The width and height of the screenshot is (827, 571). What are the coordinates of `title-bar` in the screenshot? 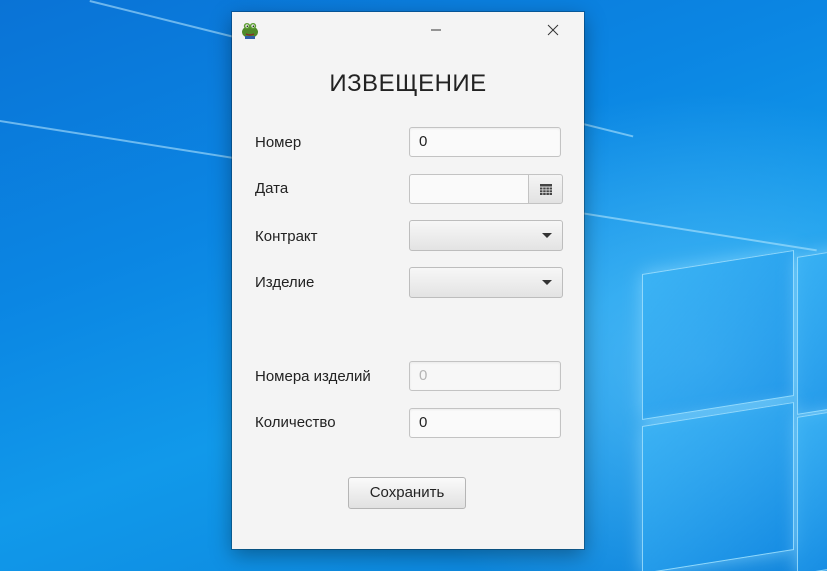 It's located at (408, 30).